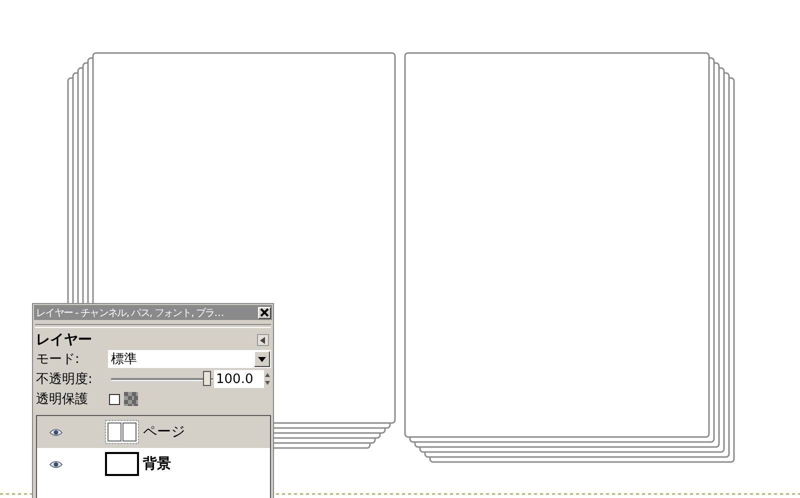  Describe the element at coordinates (207, 378) in the screenshot. I see `slider-thumb` at that location.